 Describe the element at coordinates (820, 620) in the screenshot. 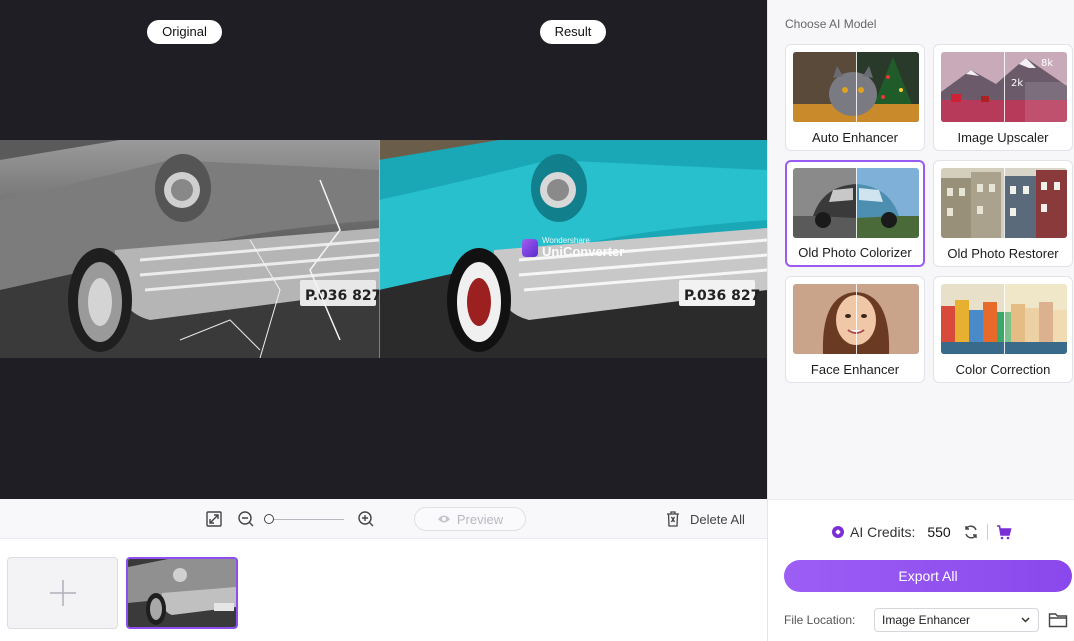

I see `file-location-label: File Location:` at that location.